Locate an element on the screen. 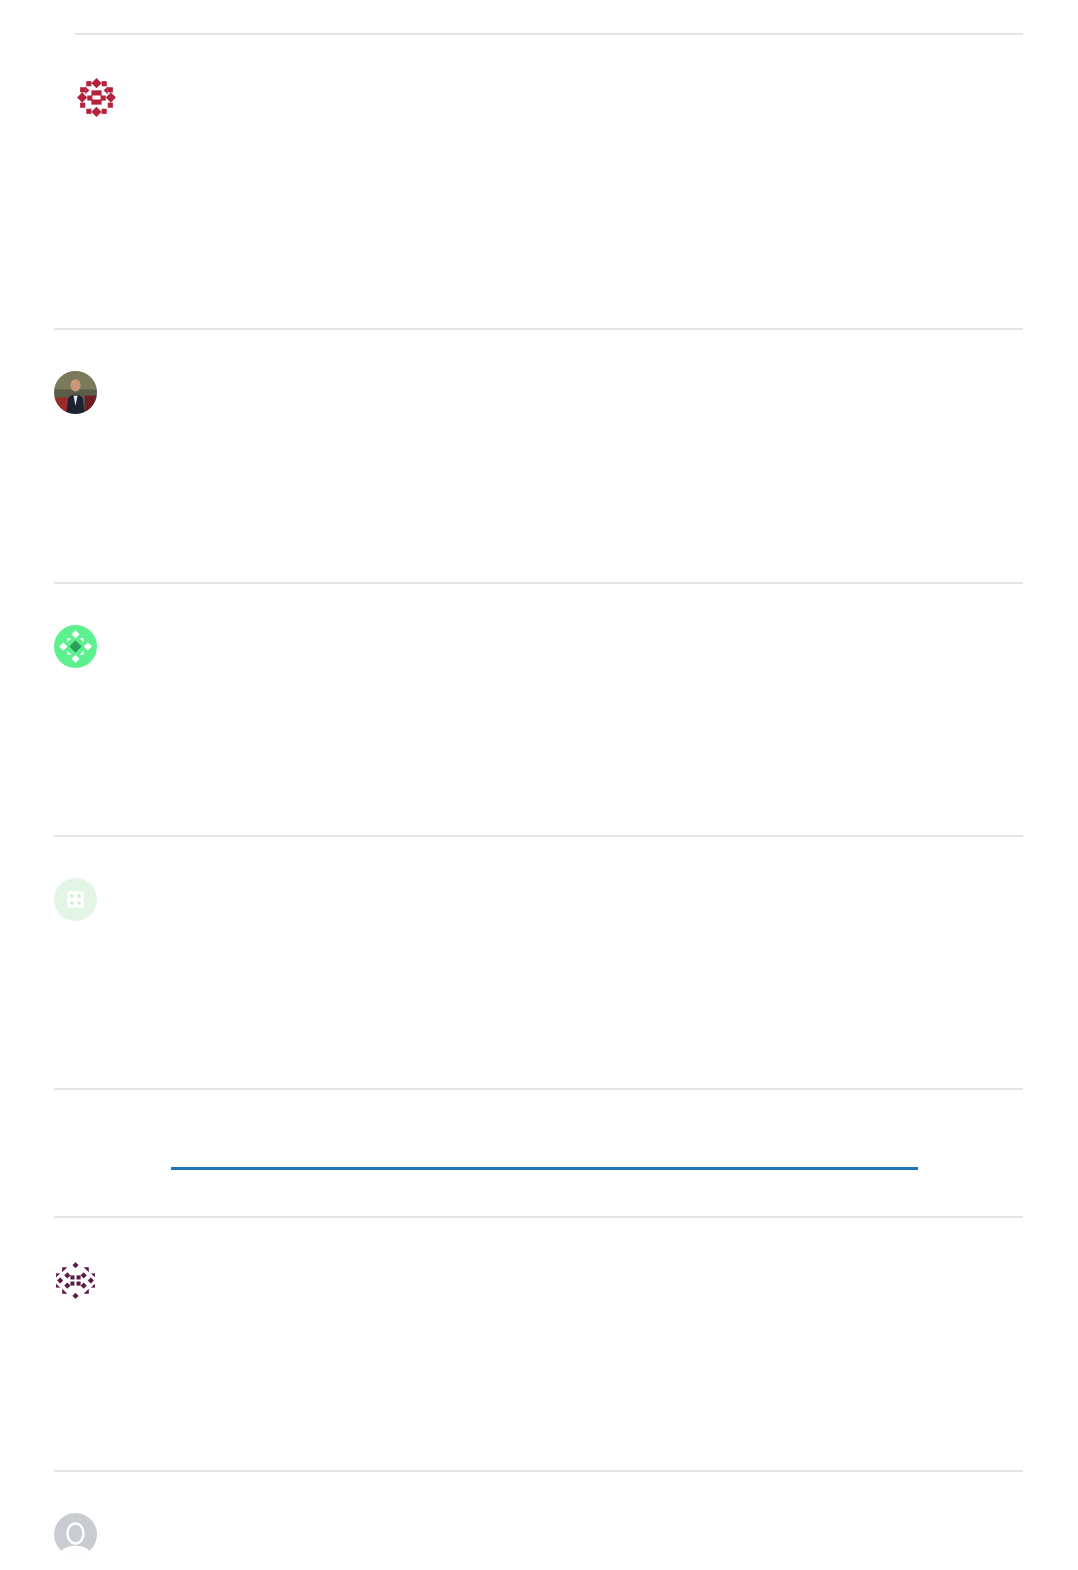 This screenshot has width=1078, height=1570. default-user-icon is located at coordinates (75, 1534).